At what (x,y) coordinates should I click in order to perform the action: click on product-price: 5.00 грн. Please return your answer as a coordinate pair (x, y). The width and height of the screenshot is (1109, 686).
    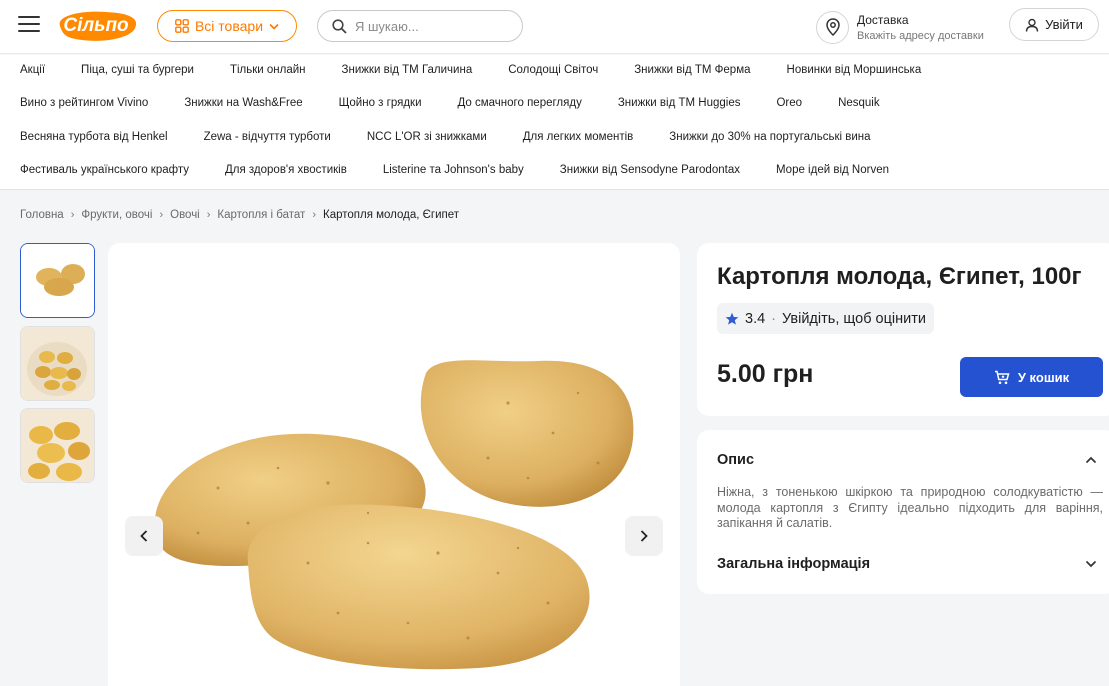
    Looking at the image, I should click on (765, 374).